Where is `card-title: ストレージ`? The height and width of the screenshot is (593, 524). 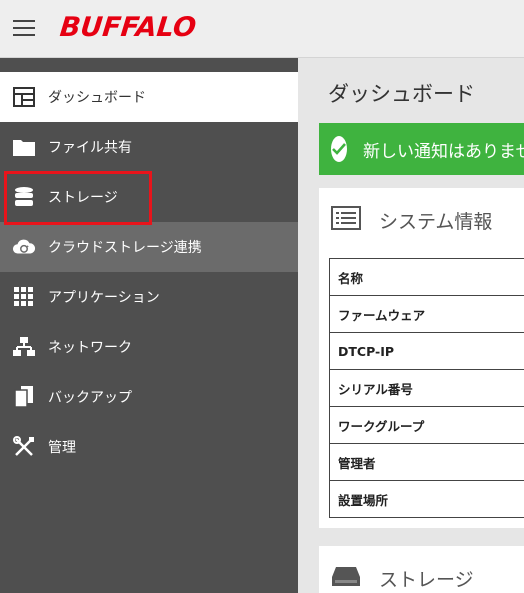
card-title: ストレージ is located at coordinates (426, 579).